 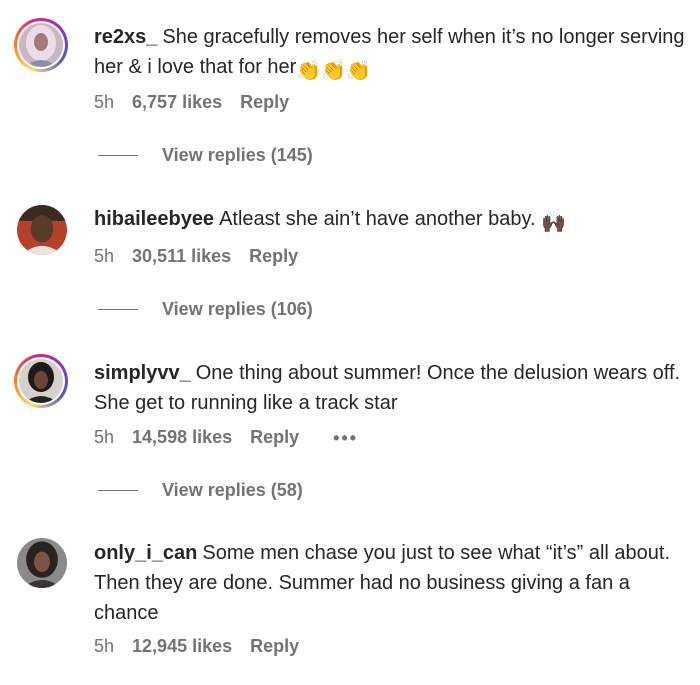 I want to click on view-replies-button: View replies (106), so click(x=205, y=309).